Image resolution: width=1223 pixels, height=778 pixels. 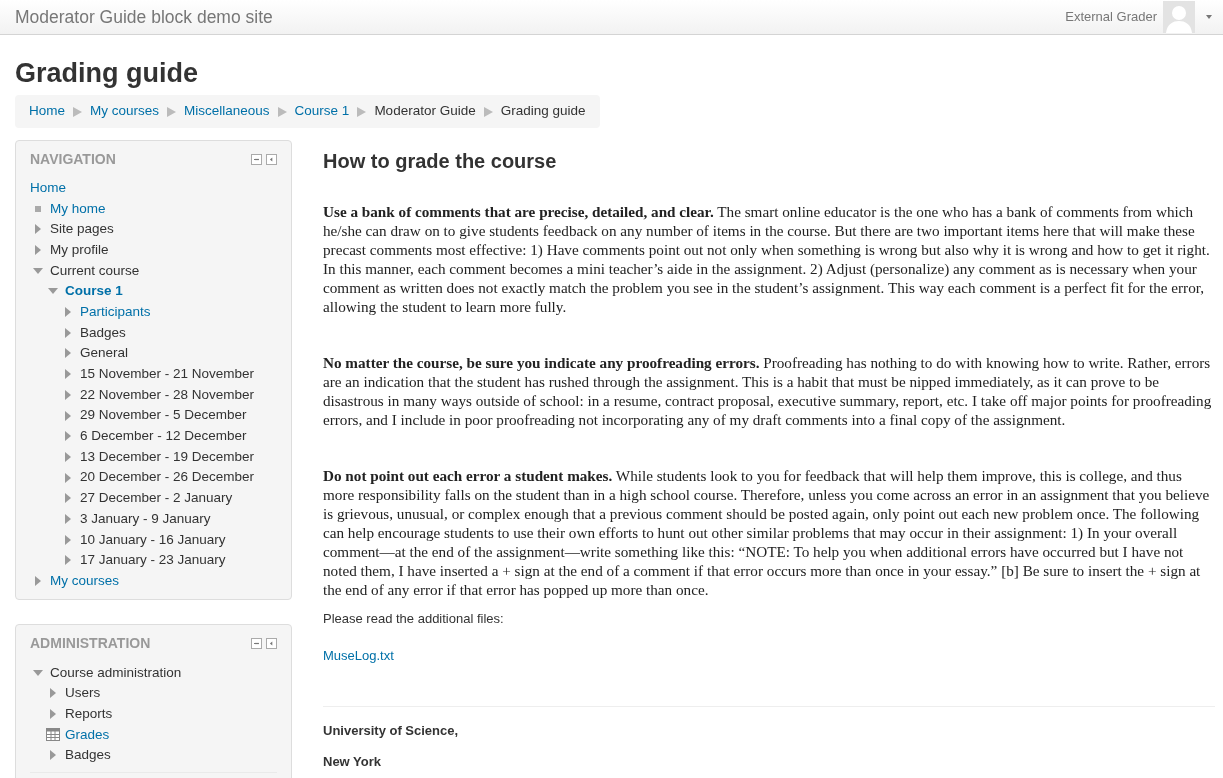 I want to click on tree-item: 17 January - 23 January, so click(x=153, y=560).